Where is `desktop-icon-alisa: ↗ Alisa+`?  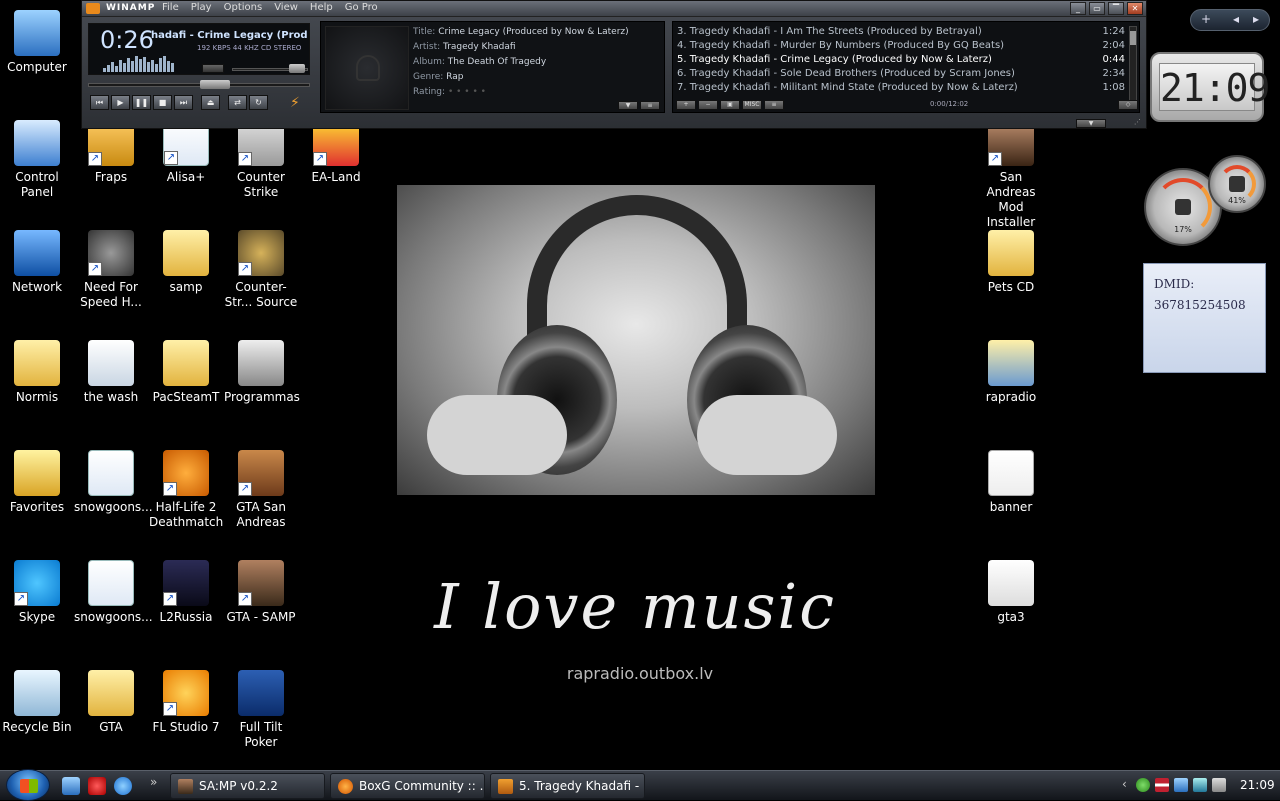 desktop-icon-alisa: ↗ Alisa+ is located at coordinates (186, 152).